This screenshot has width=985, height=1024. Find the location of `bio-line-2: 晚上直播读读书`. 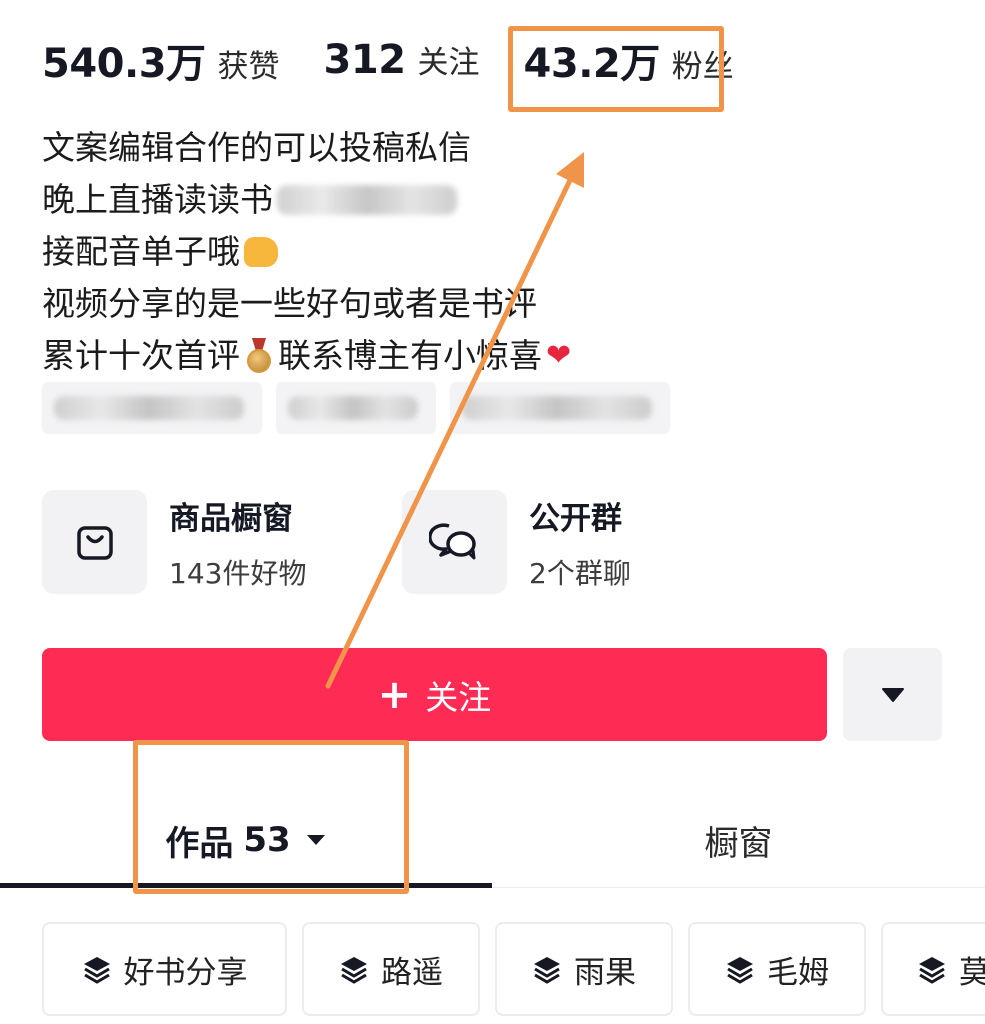

bio-line-2: 晚上直播读读书 is located at coordinates (392, 200).